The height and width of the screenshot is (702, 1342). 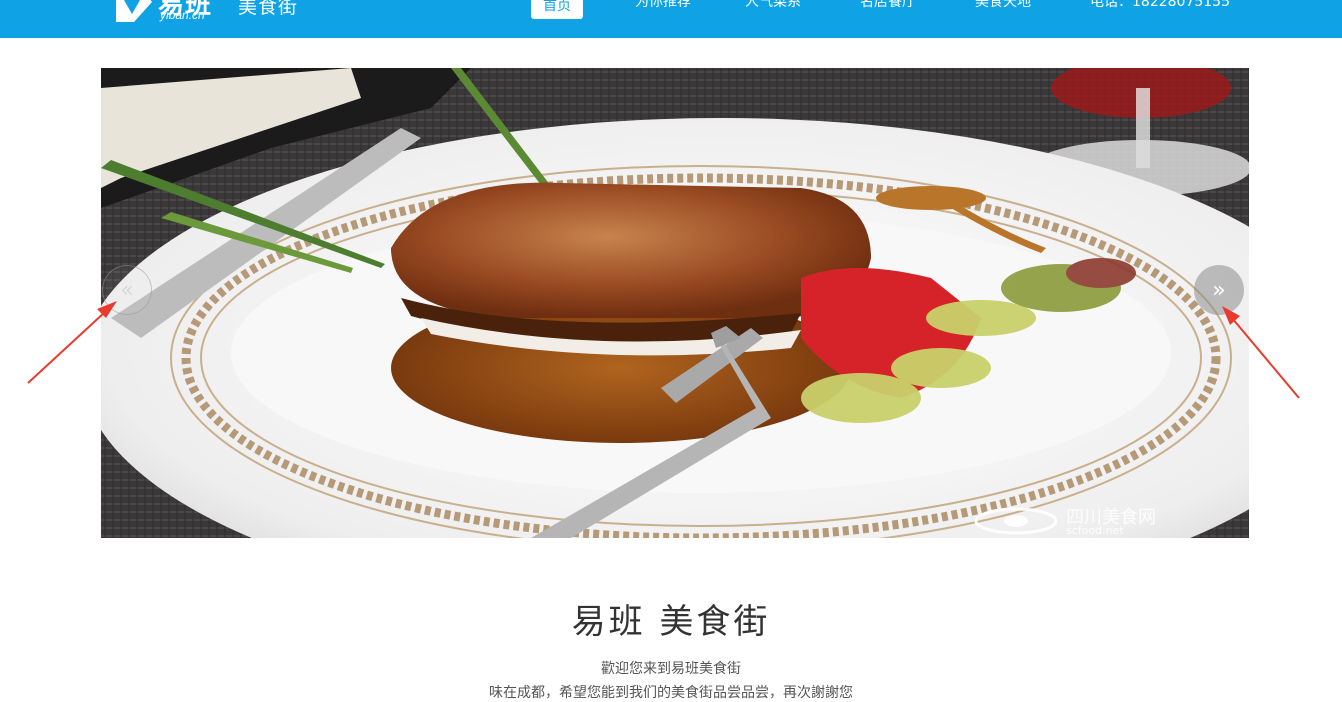 I want to click on nav-item-recommend: 为你推荐, so click(x=663, y=5).